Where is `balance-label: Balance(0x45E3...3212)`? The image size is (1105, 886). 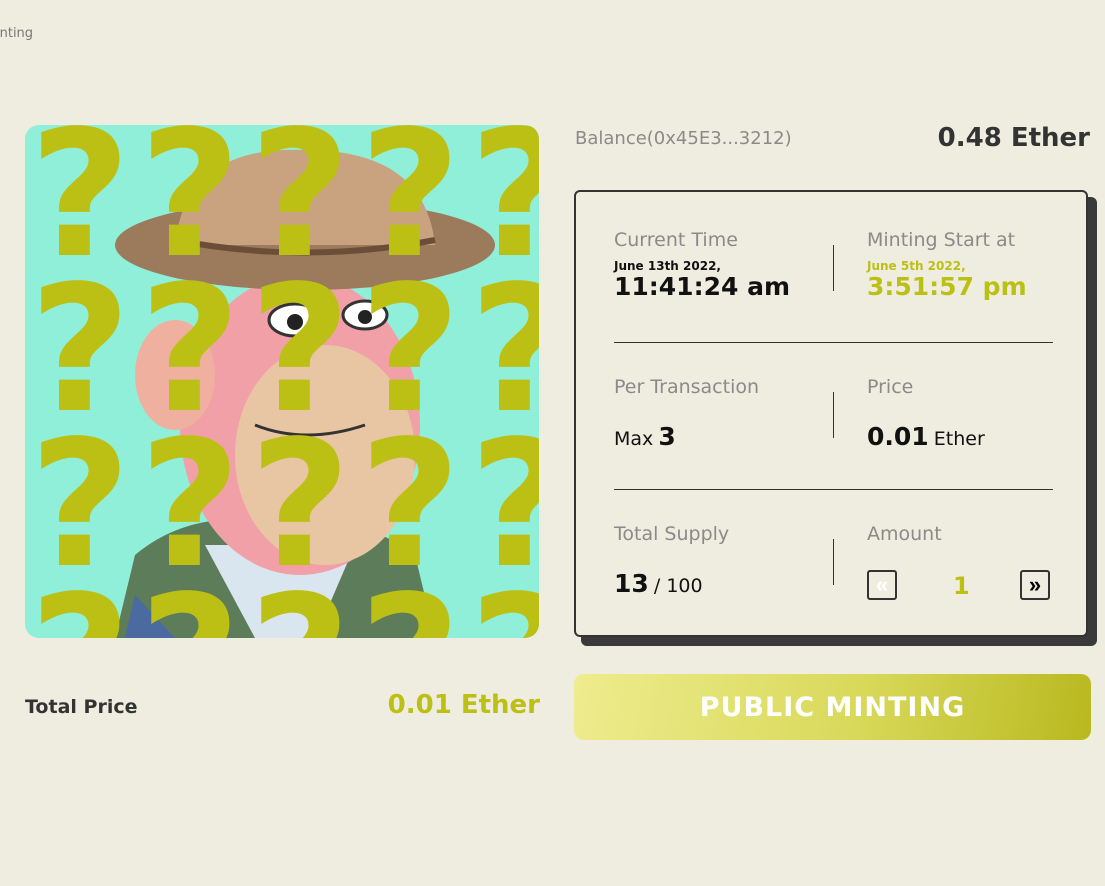
balance-label: Balance(0x45E3...3212) is located at coordinates (683, 138).